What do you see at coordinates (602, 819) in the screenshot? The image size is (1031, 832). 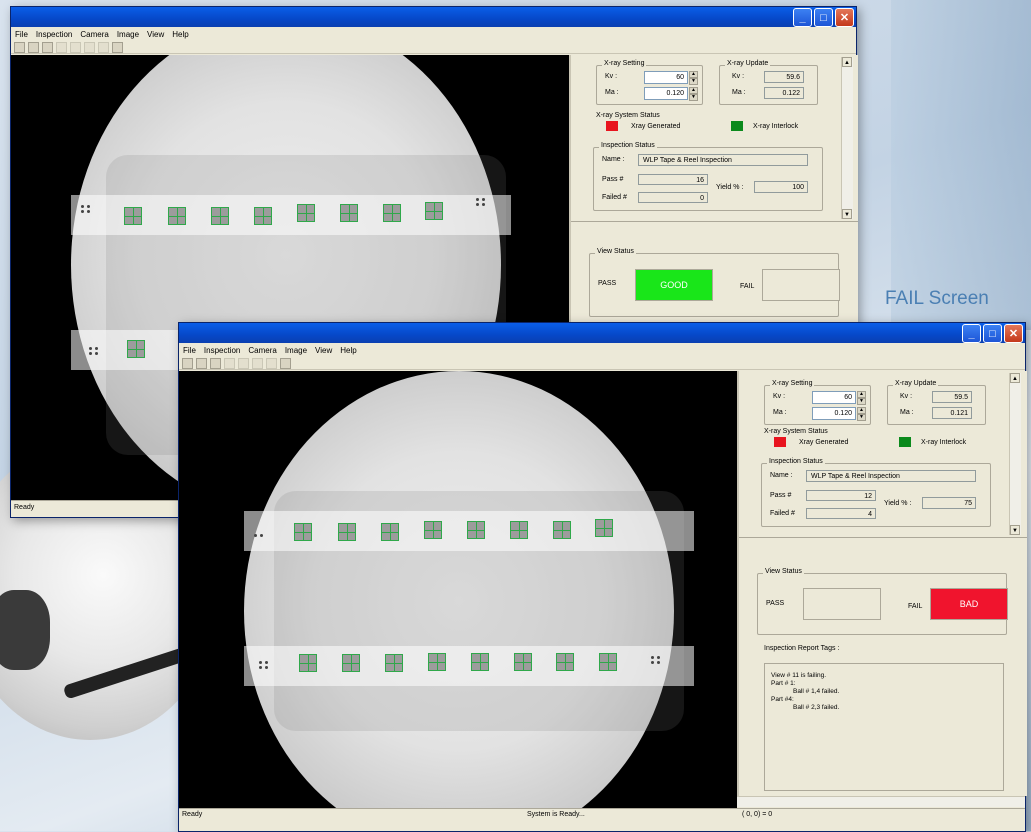 I see `status-bar: Ready System is Ready... ( 0, 0) = 0` at bounding box center [602, 819].